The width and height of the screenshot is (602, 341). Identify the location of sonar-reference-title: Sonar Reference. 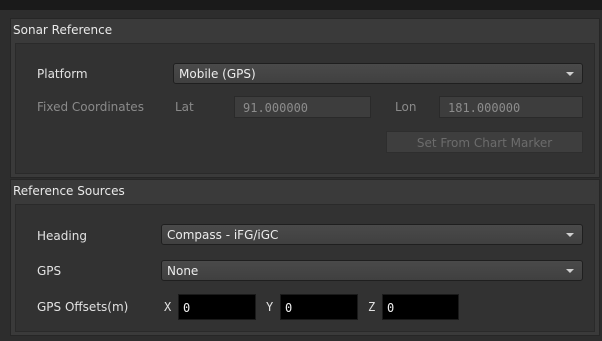
(63, 30).